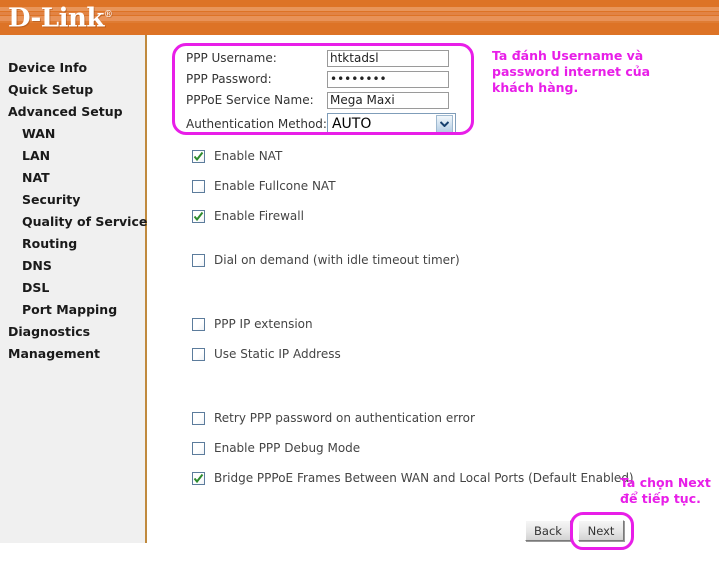 The image size is (719, 561). I want to click on registered-mark-icon: ®, so click(108, 15).